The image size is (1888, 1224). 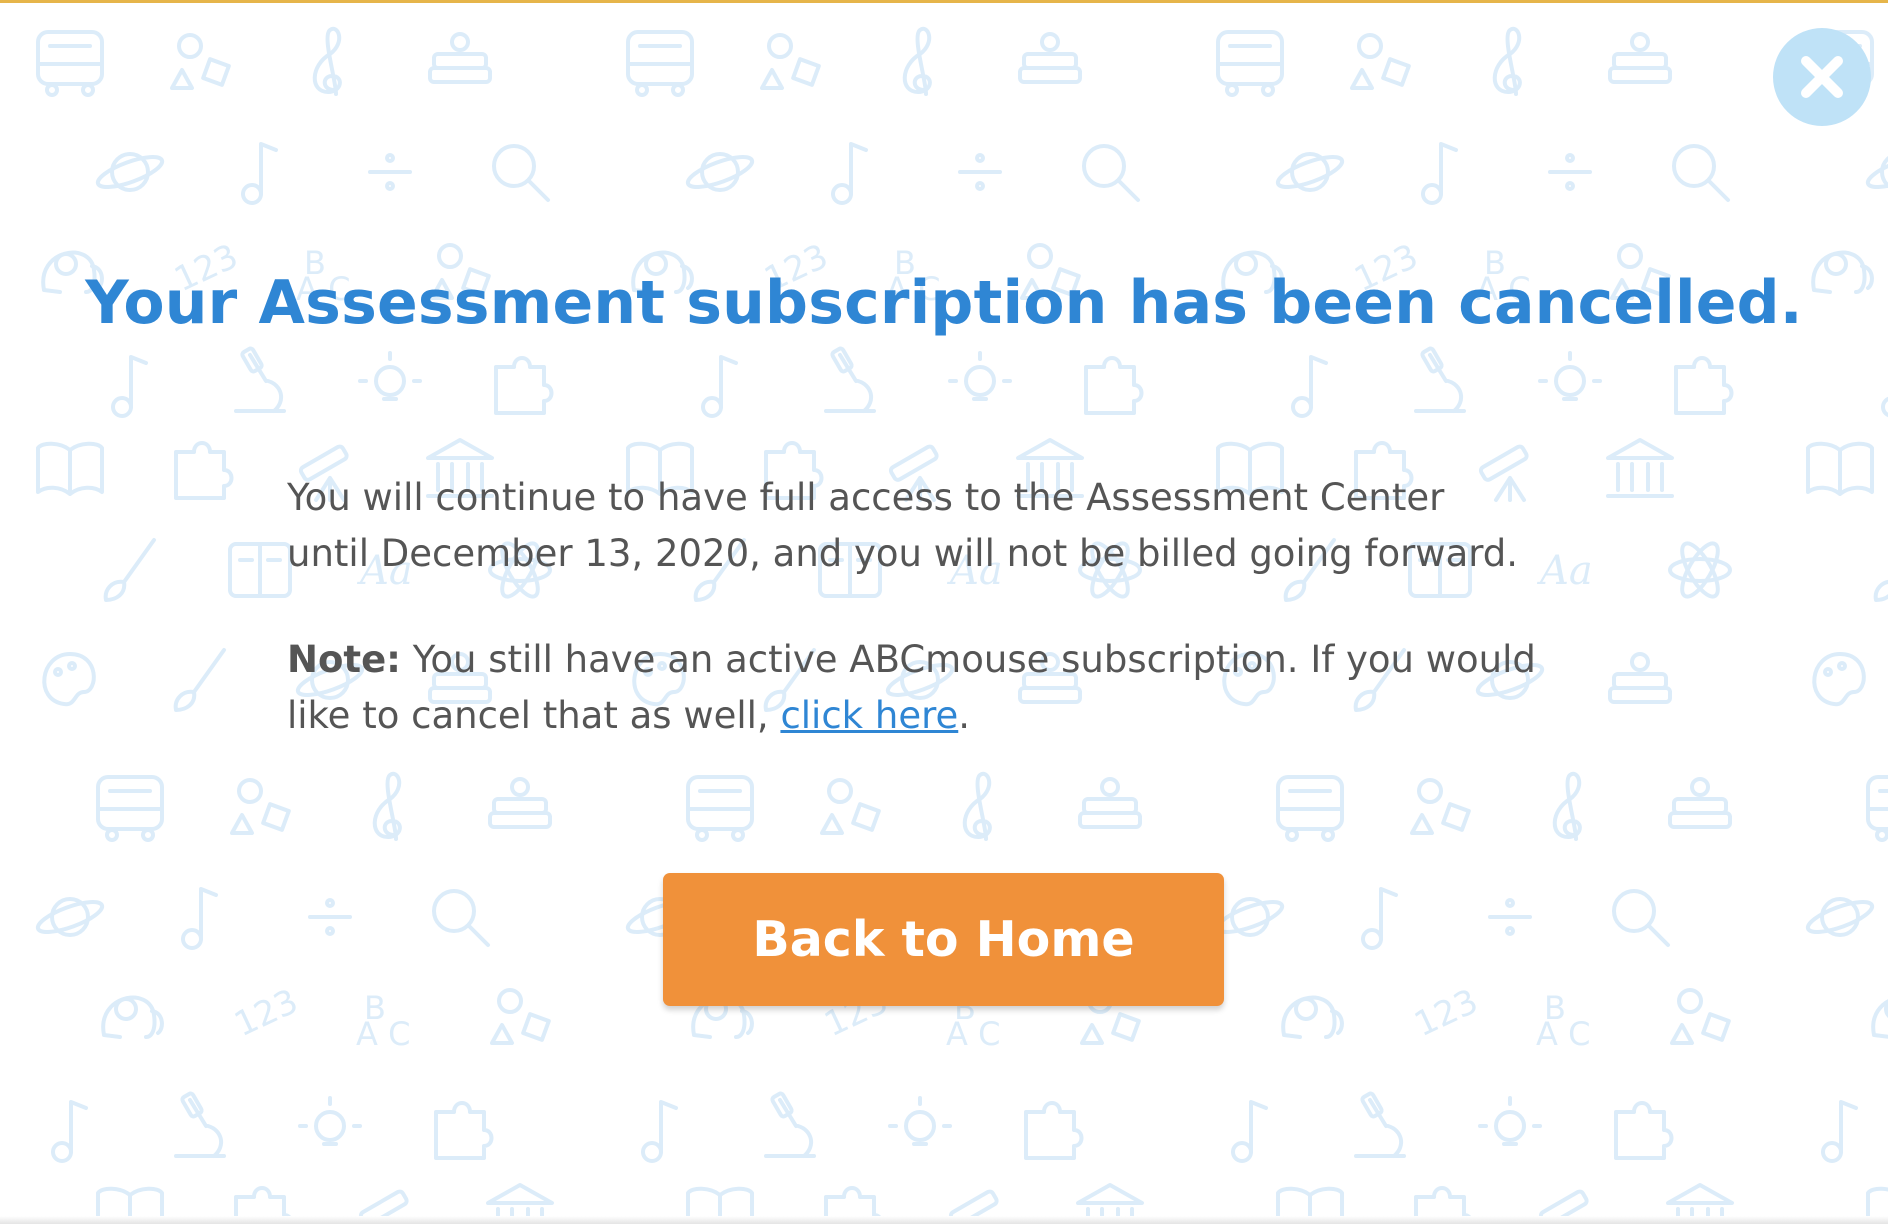 What do you see at coordinates (344, 659) in the screenshot?
I see `note-label: Note:` at bounding box center [344, 659].